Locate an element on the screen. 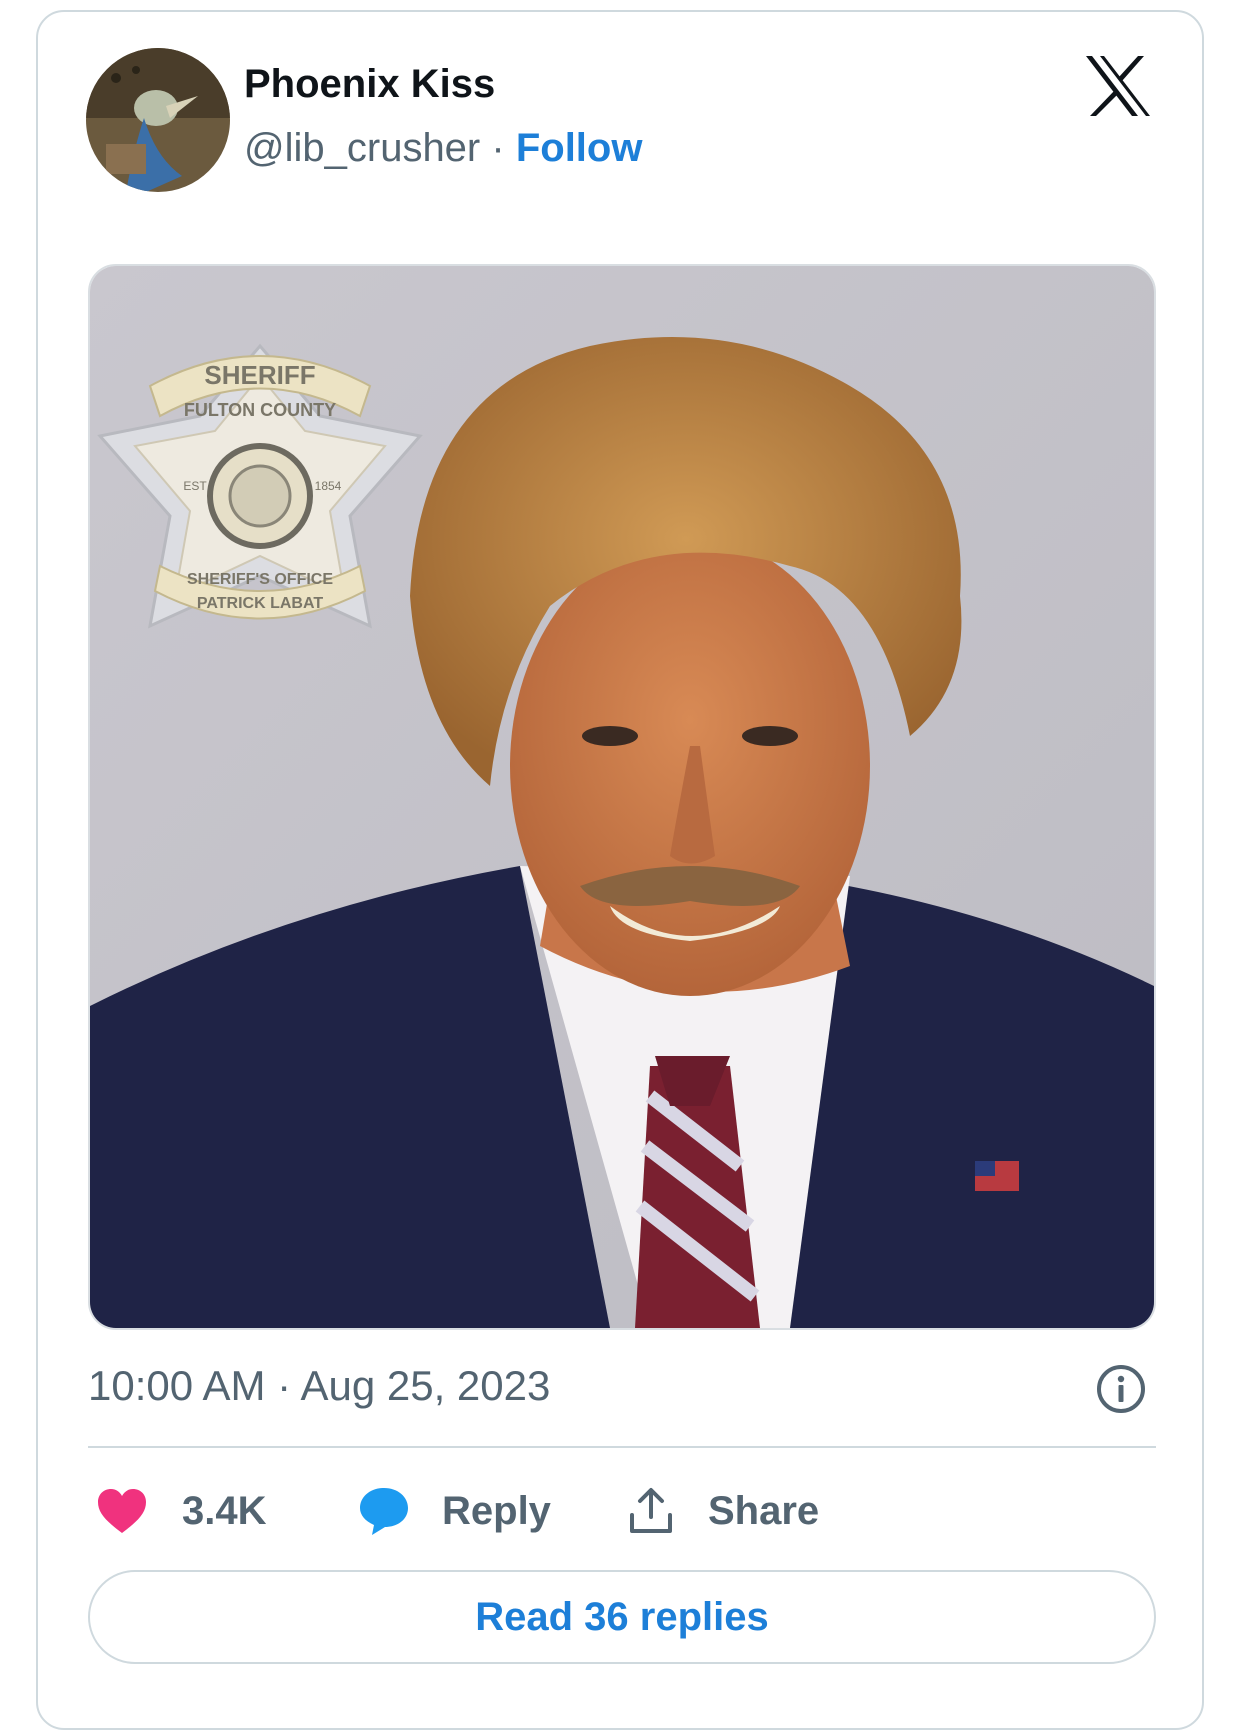 This screenshot has width=1242, height=1730. reply-button: Reply is located at coordinates (454, 1511).